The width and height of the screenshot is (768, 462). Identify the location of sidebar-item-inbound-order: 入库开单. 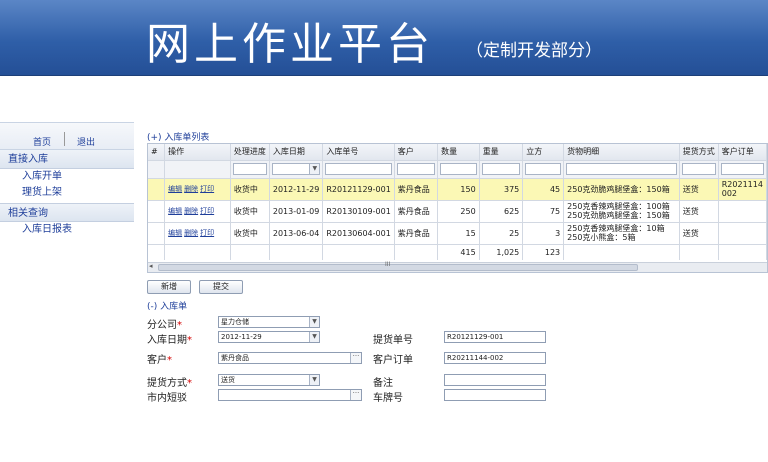
(67, 177).